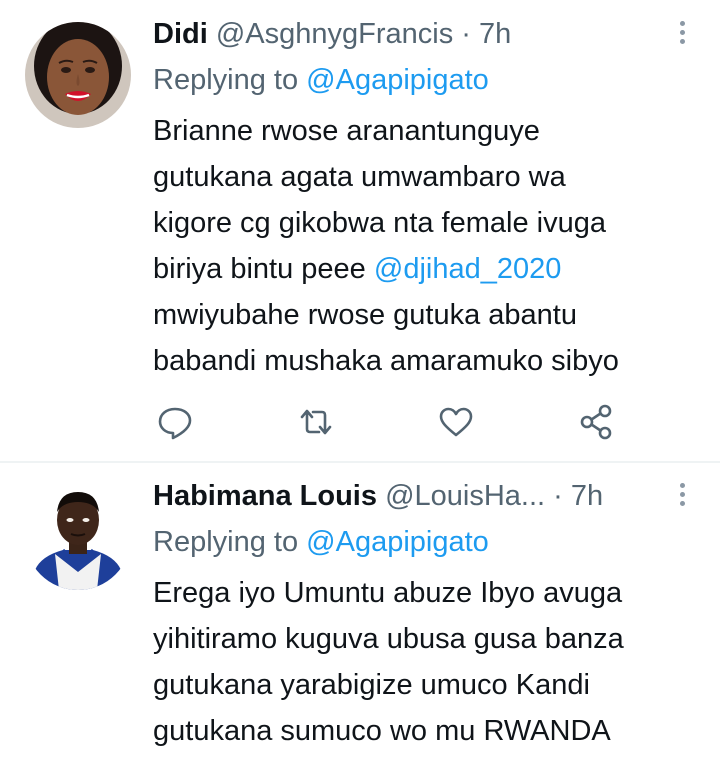 Image resolution: width=720 pixels, height=776 pixels. Describe the element at coordinates (388, 422) in the screenshot. I see `action-bar` at that location.